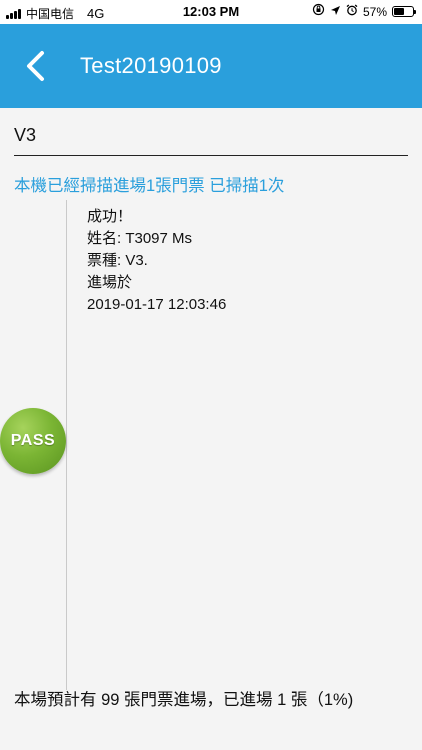 Image resolution: width=422 pixels, height=750 pixels. Describe the element at coordinates (140, 238) in the screenshot. I see `attendee-name: 姓名: T3097 Ms` at that location.